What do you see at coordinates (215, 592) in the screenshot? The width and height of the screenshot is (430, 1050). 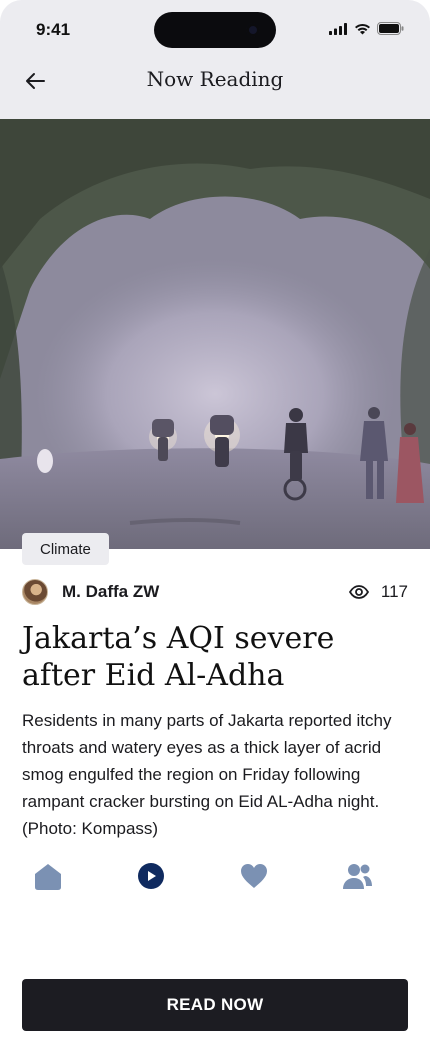 I see `author-row: M. Daffa ZW 117` at bounding box center [215, 592].